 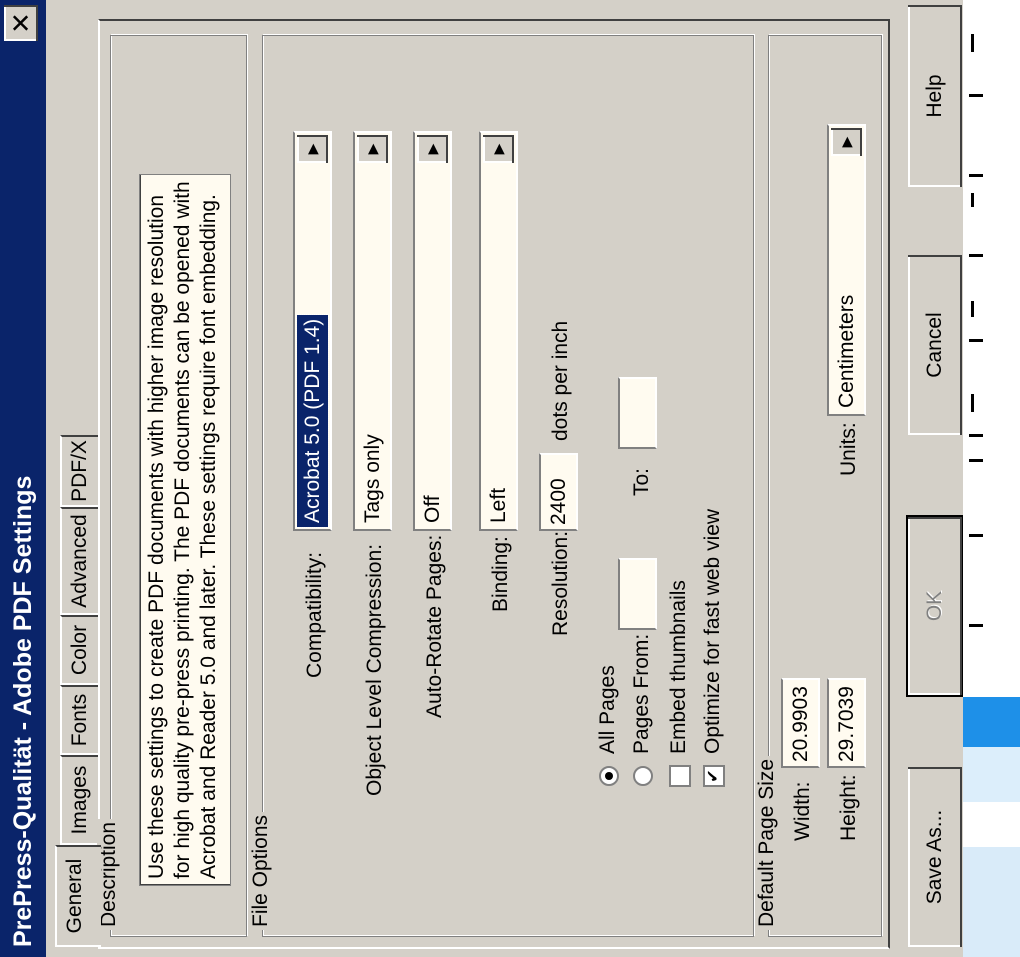 I want to click on tab-pdfx: PDF/X, so click(x=79, y=471).